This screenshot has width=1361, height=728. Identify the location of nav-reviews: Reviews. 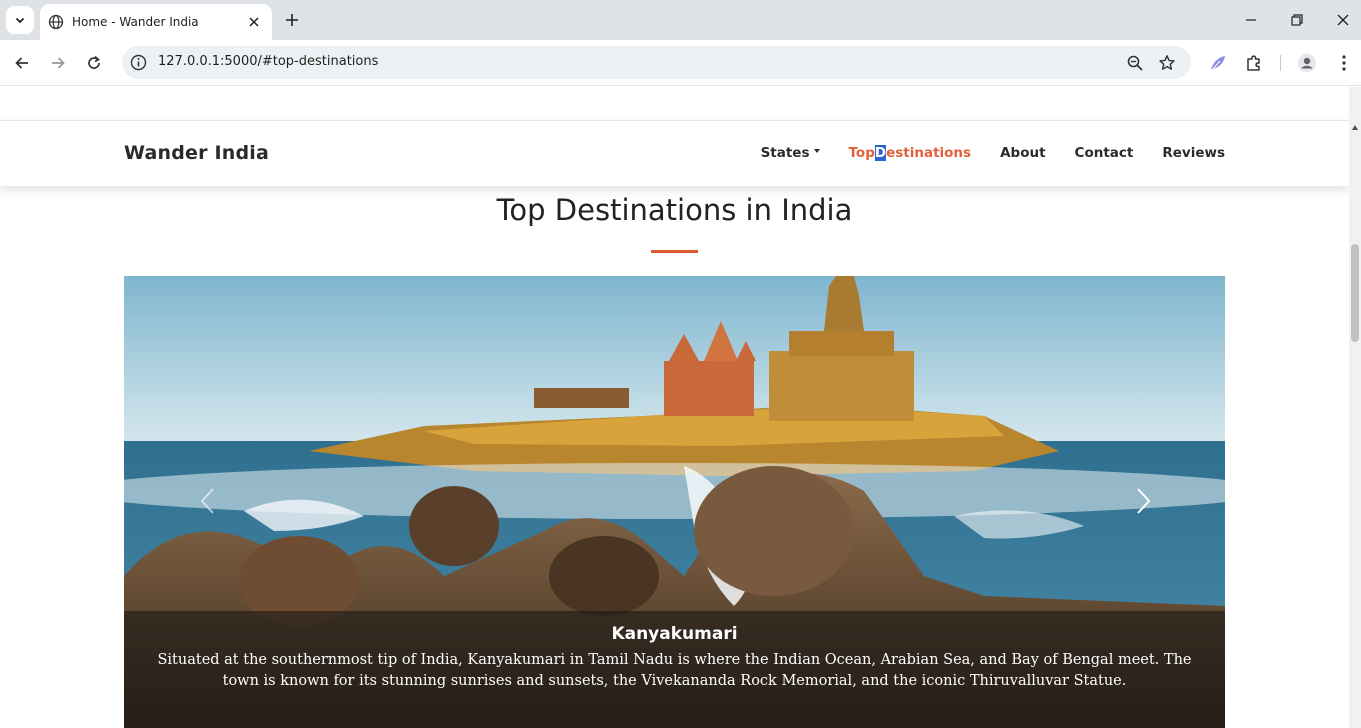
(1193, 153).